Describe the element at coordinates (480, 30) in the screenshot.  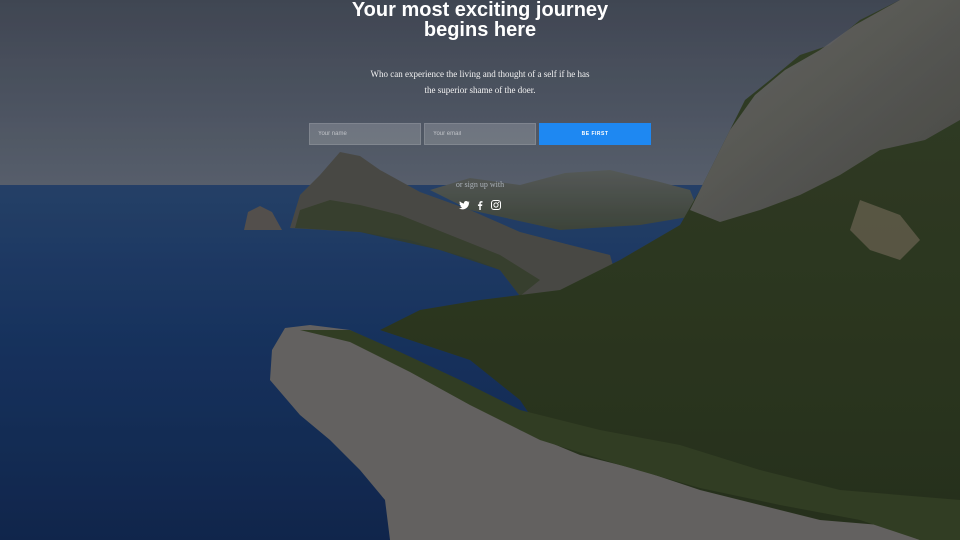
I see `hero-title-line2: begins here` at that location.